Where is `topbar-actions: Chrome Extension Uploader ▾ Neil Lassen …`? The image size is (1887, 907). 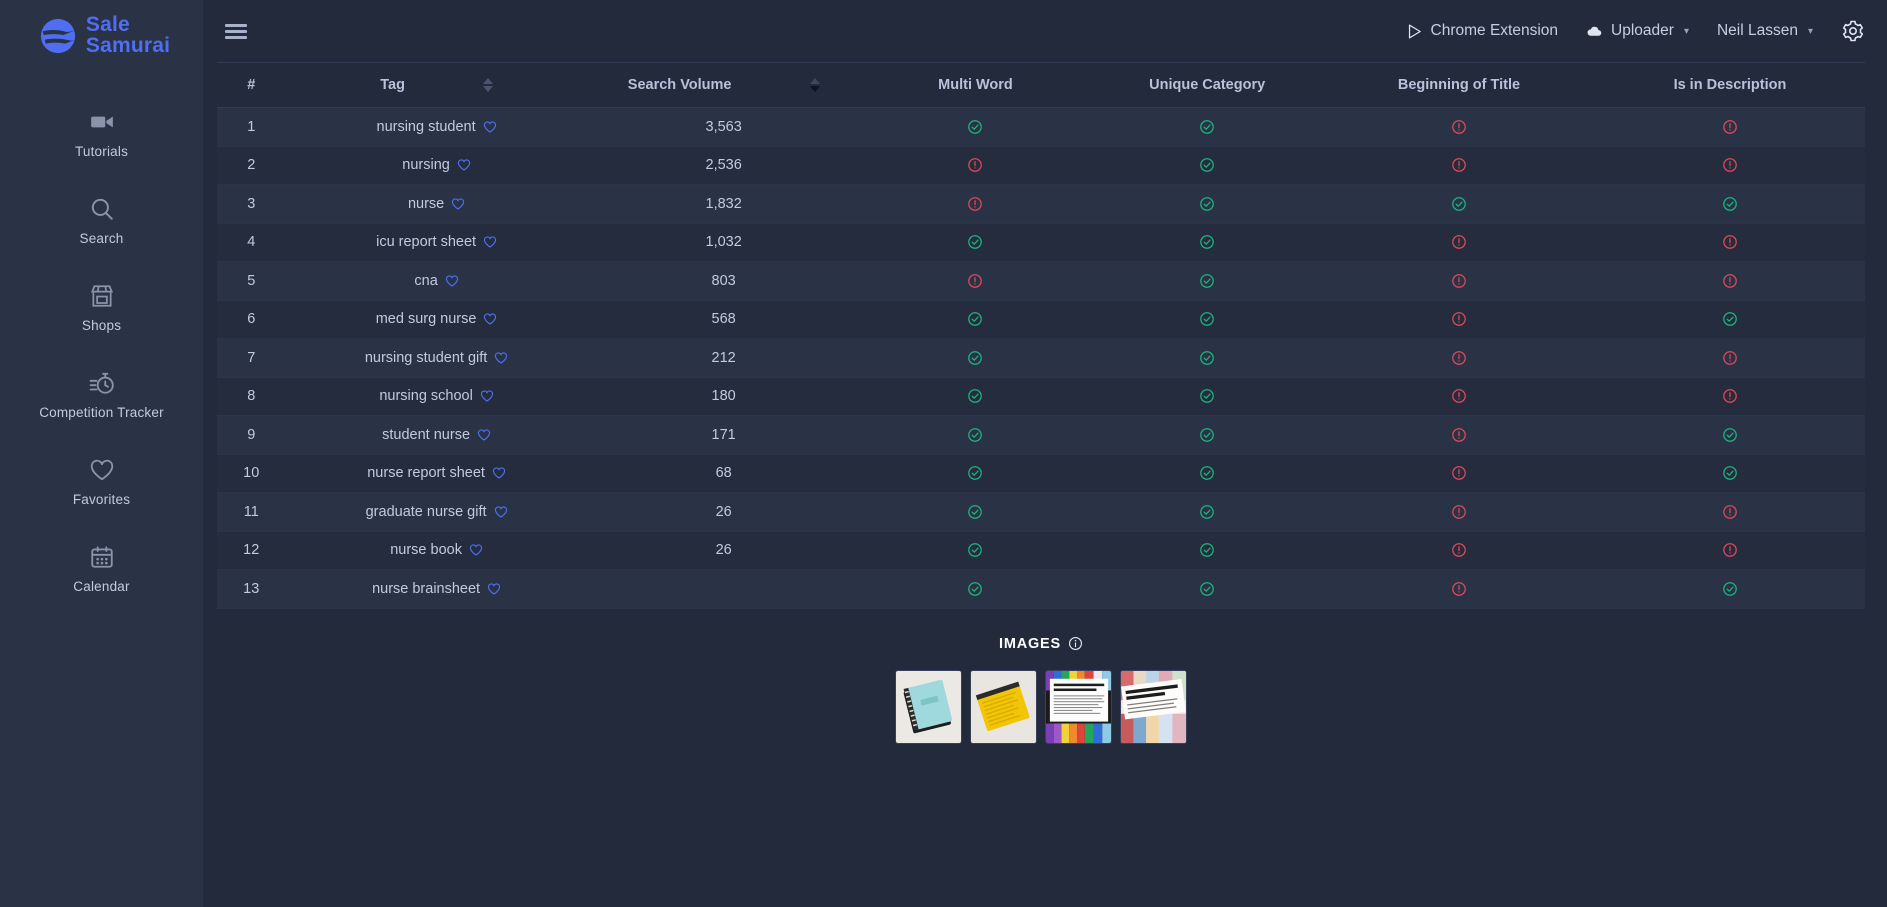
topbar-actions: Chrome Extension Uploader ▾ Neil Lassen … is located at coordinates (1635, 31).